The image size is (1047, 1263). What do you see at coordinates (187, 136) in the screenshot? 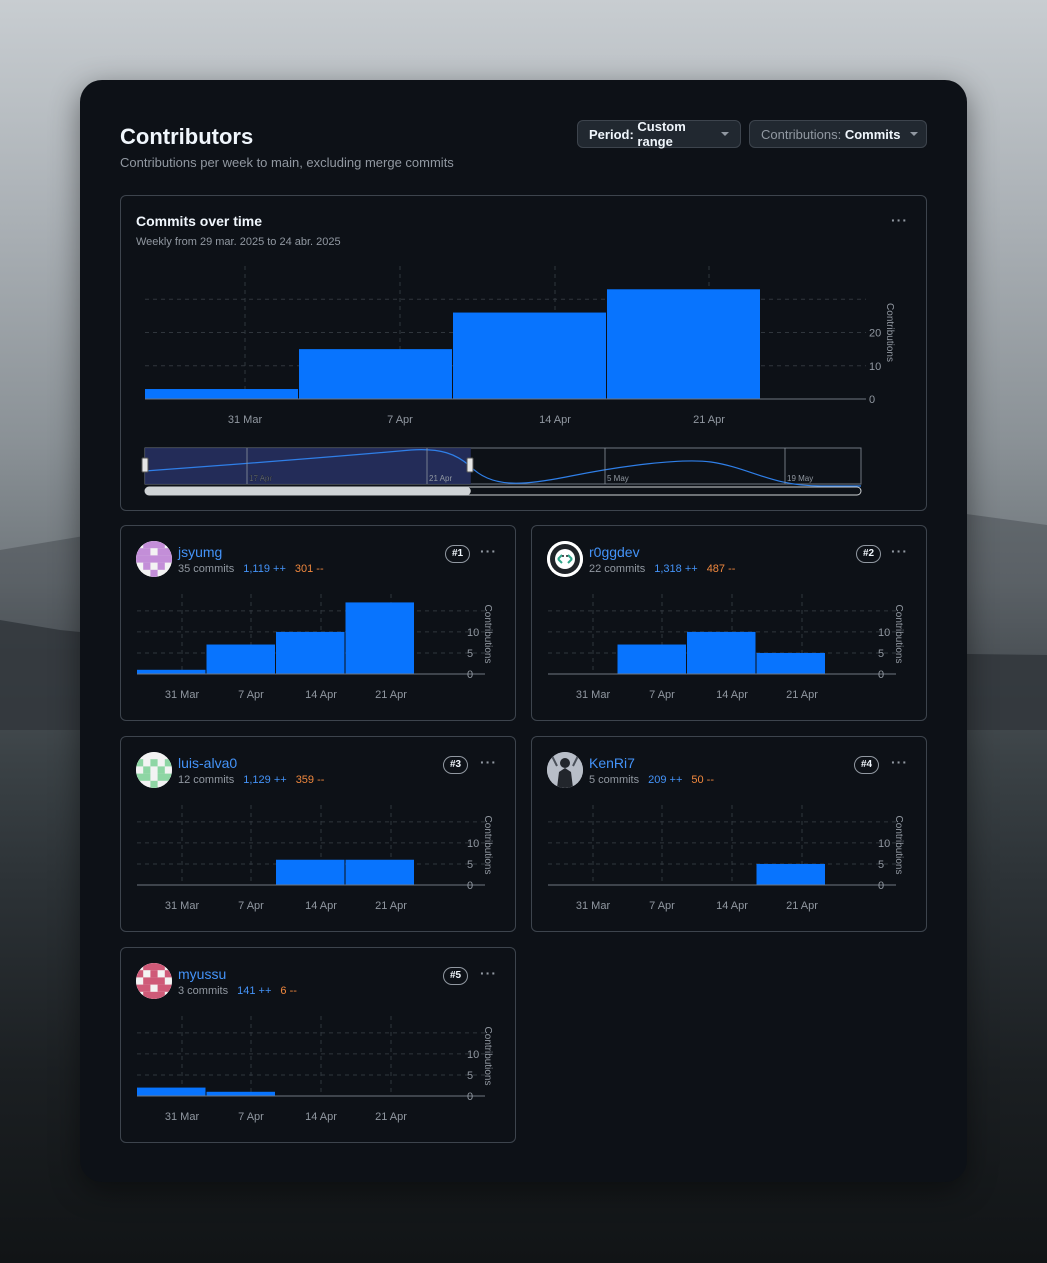
I see `page-title: Contributors` at bounding box center [187, 136].